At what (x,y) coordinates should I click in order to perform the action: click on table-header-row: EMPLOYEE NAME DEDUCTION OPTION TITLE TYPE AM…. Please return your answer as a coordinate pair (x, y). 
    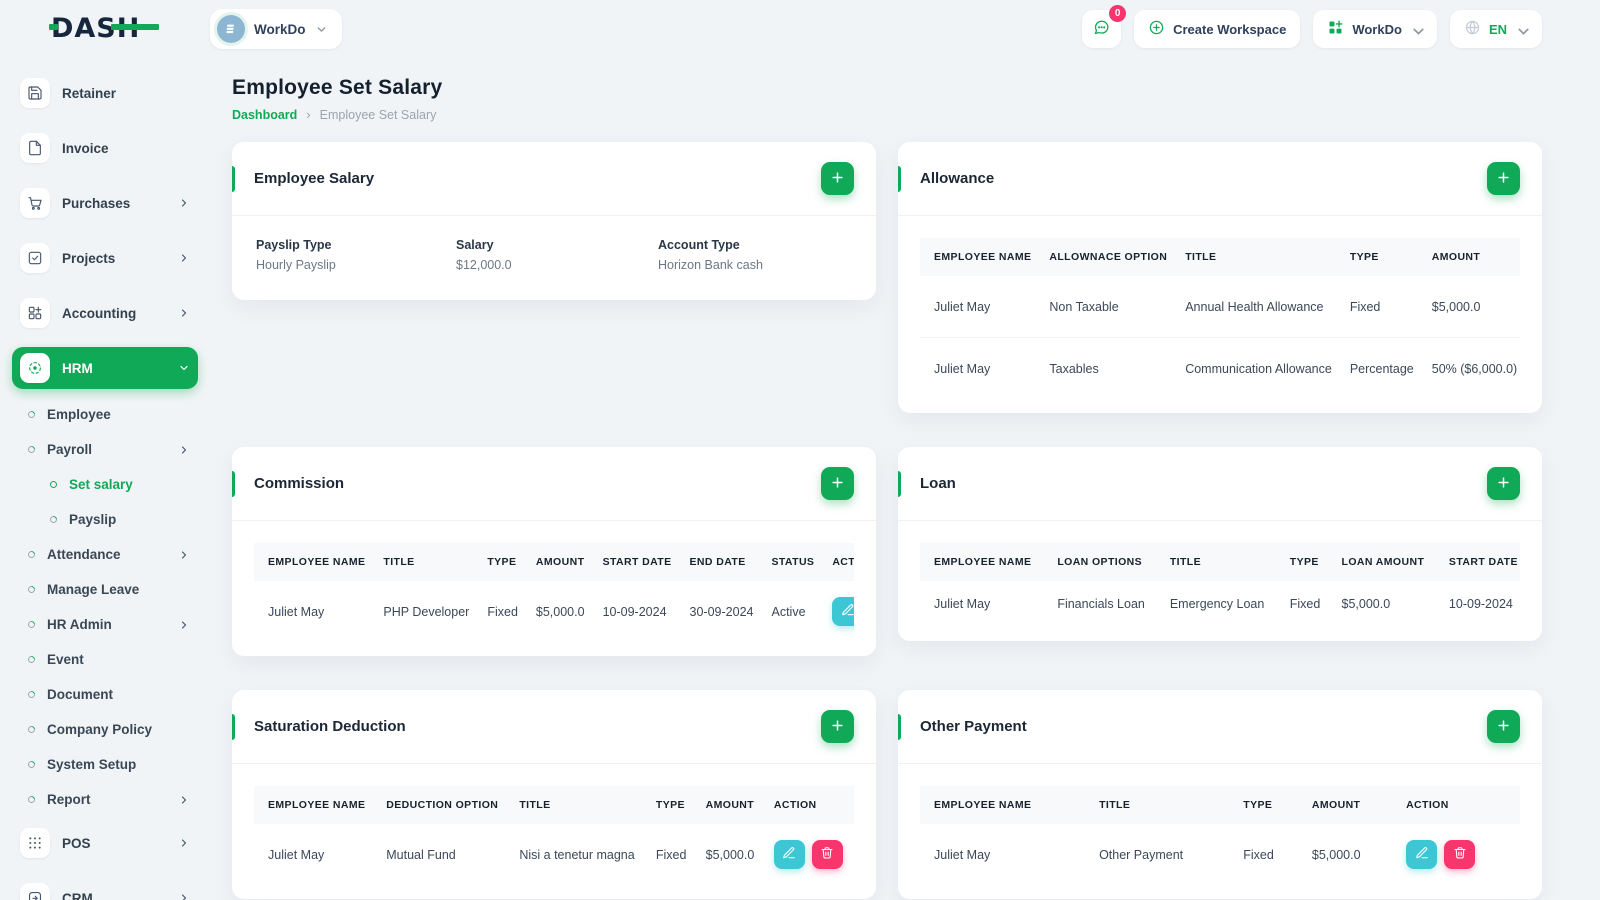
    Looking at the image, I should click on (554, 805).